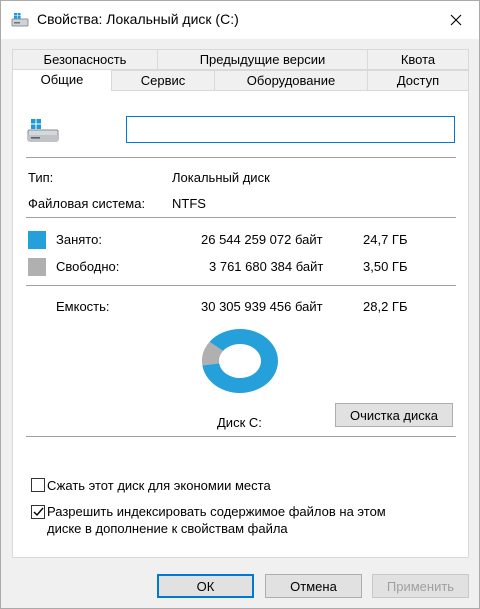 This screenshot has height=609, width=480. I want to click on used-space-swatch, so click(37, 240).